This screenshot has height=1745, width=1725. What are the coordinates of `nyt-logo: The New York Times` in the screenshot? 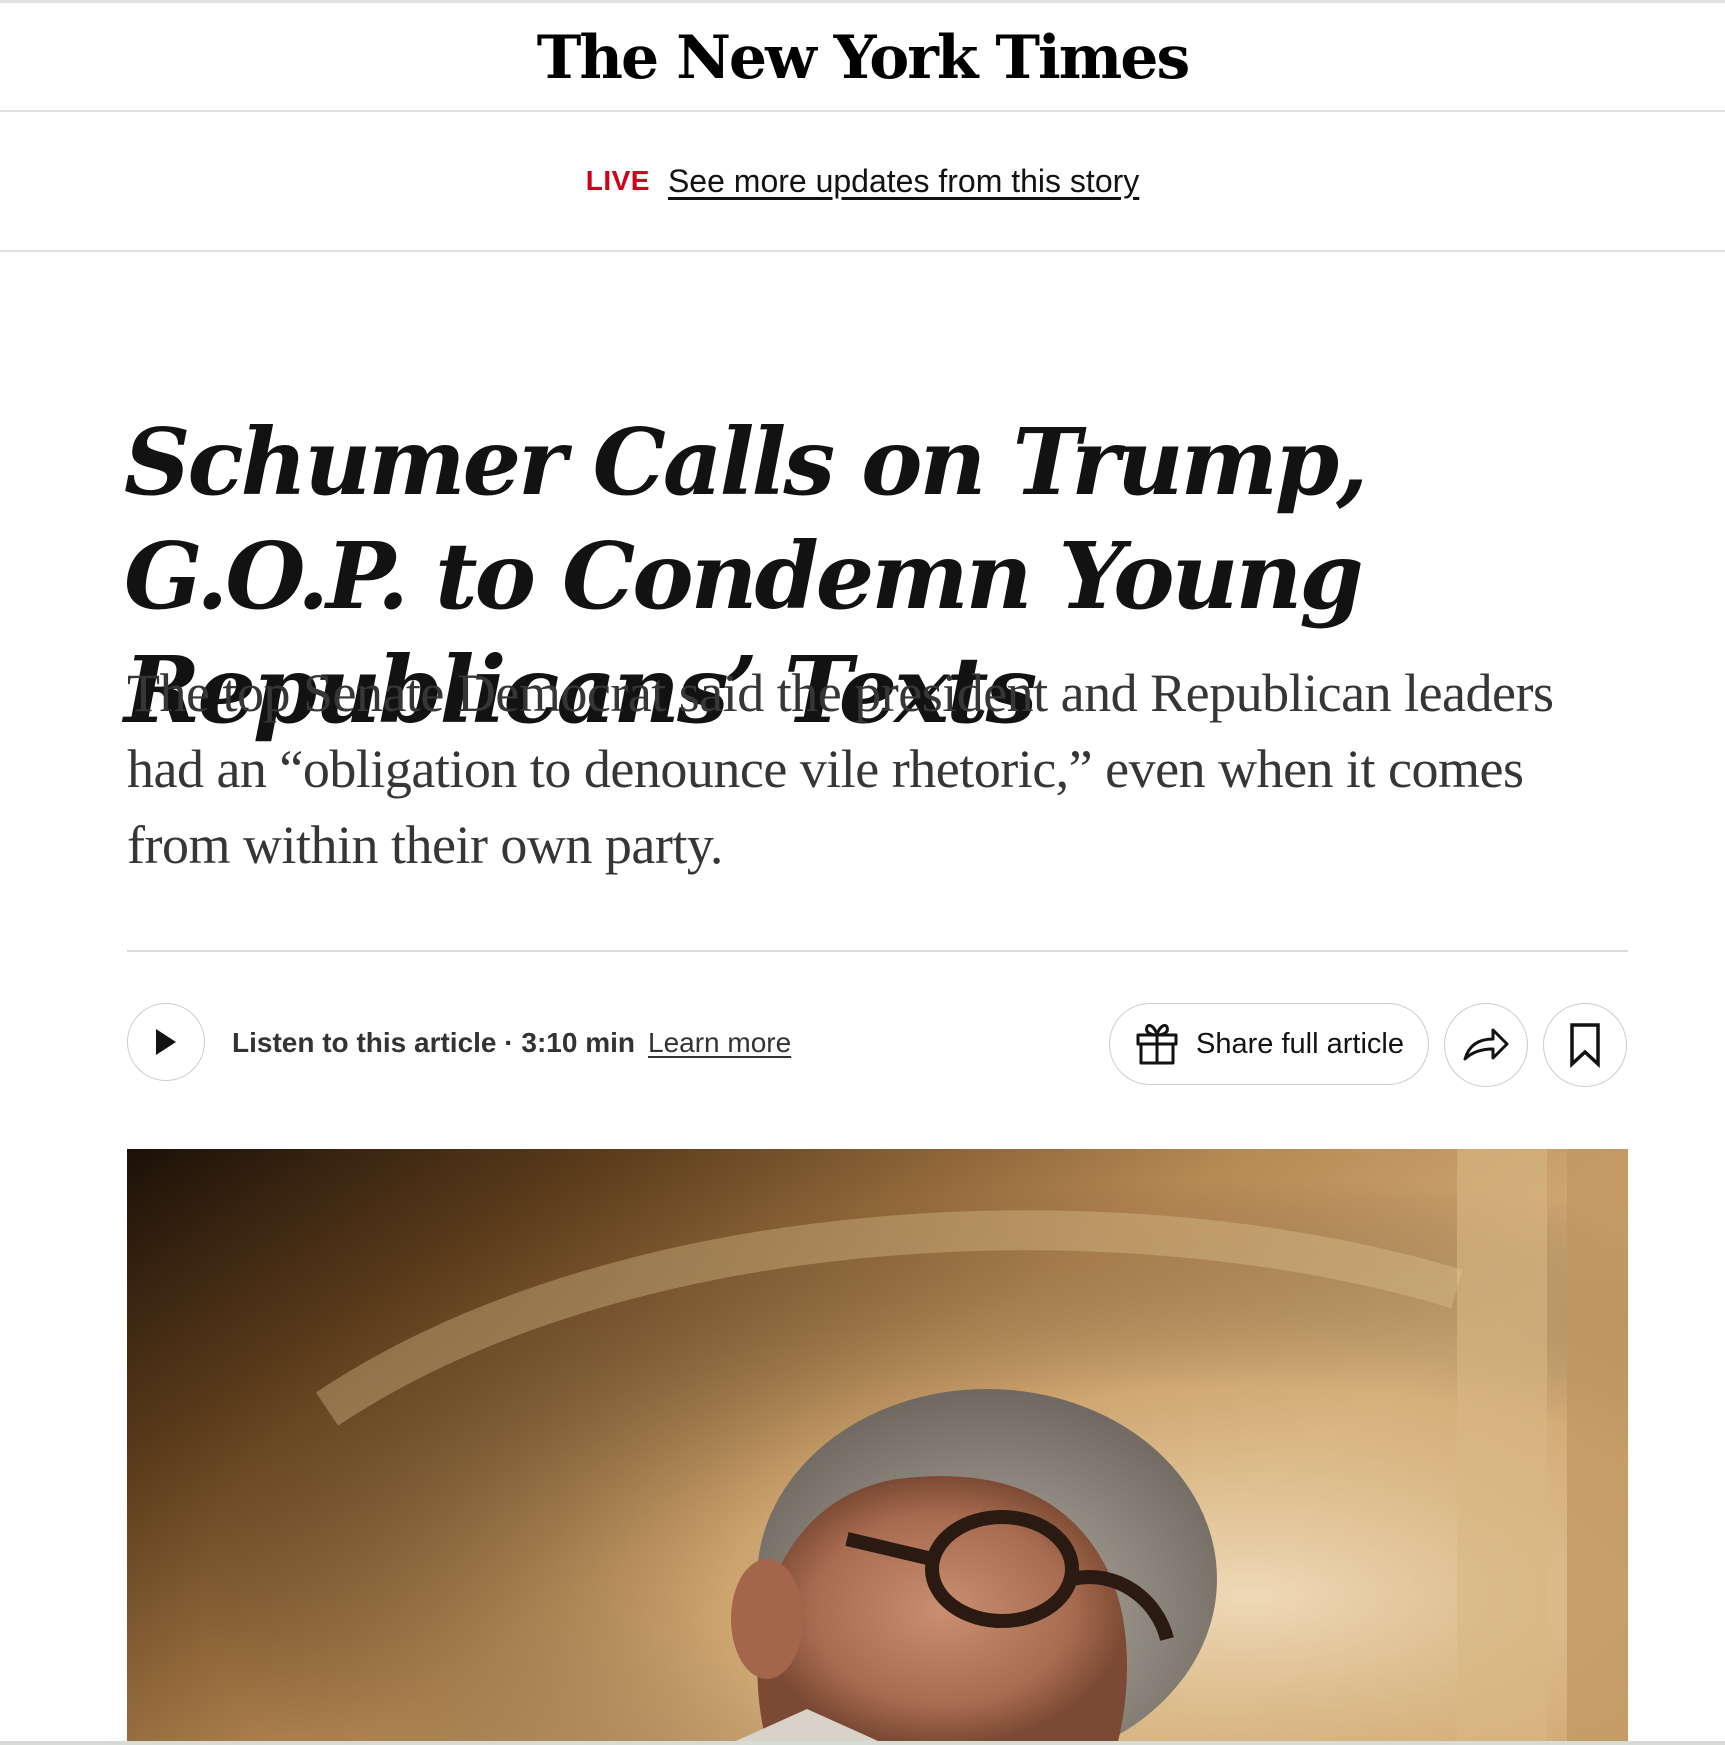 It's located at (863, 58).